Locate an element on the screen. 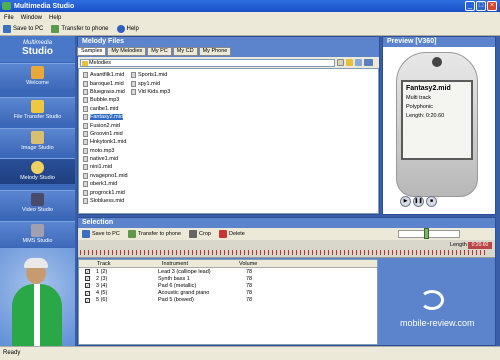 This screenshot has width=500, height=360. image-icon is located at coordinates (37, 137).